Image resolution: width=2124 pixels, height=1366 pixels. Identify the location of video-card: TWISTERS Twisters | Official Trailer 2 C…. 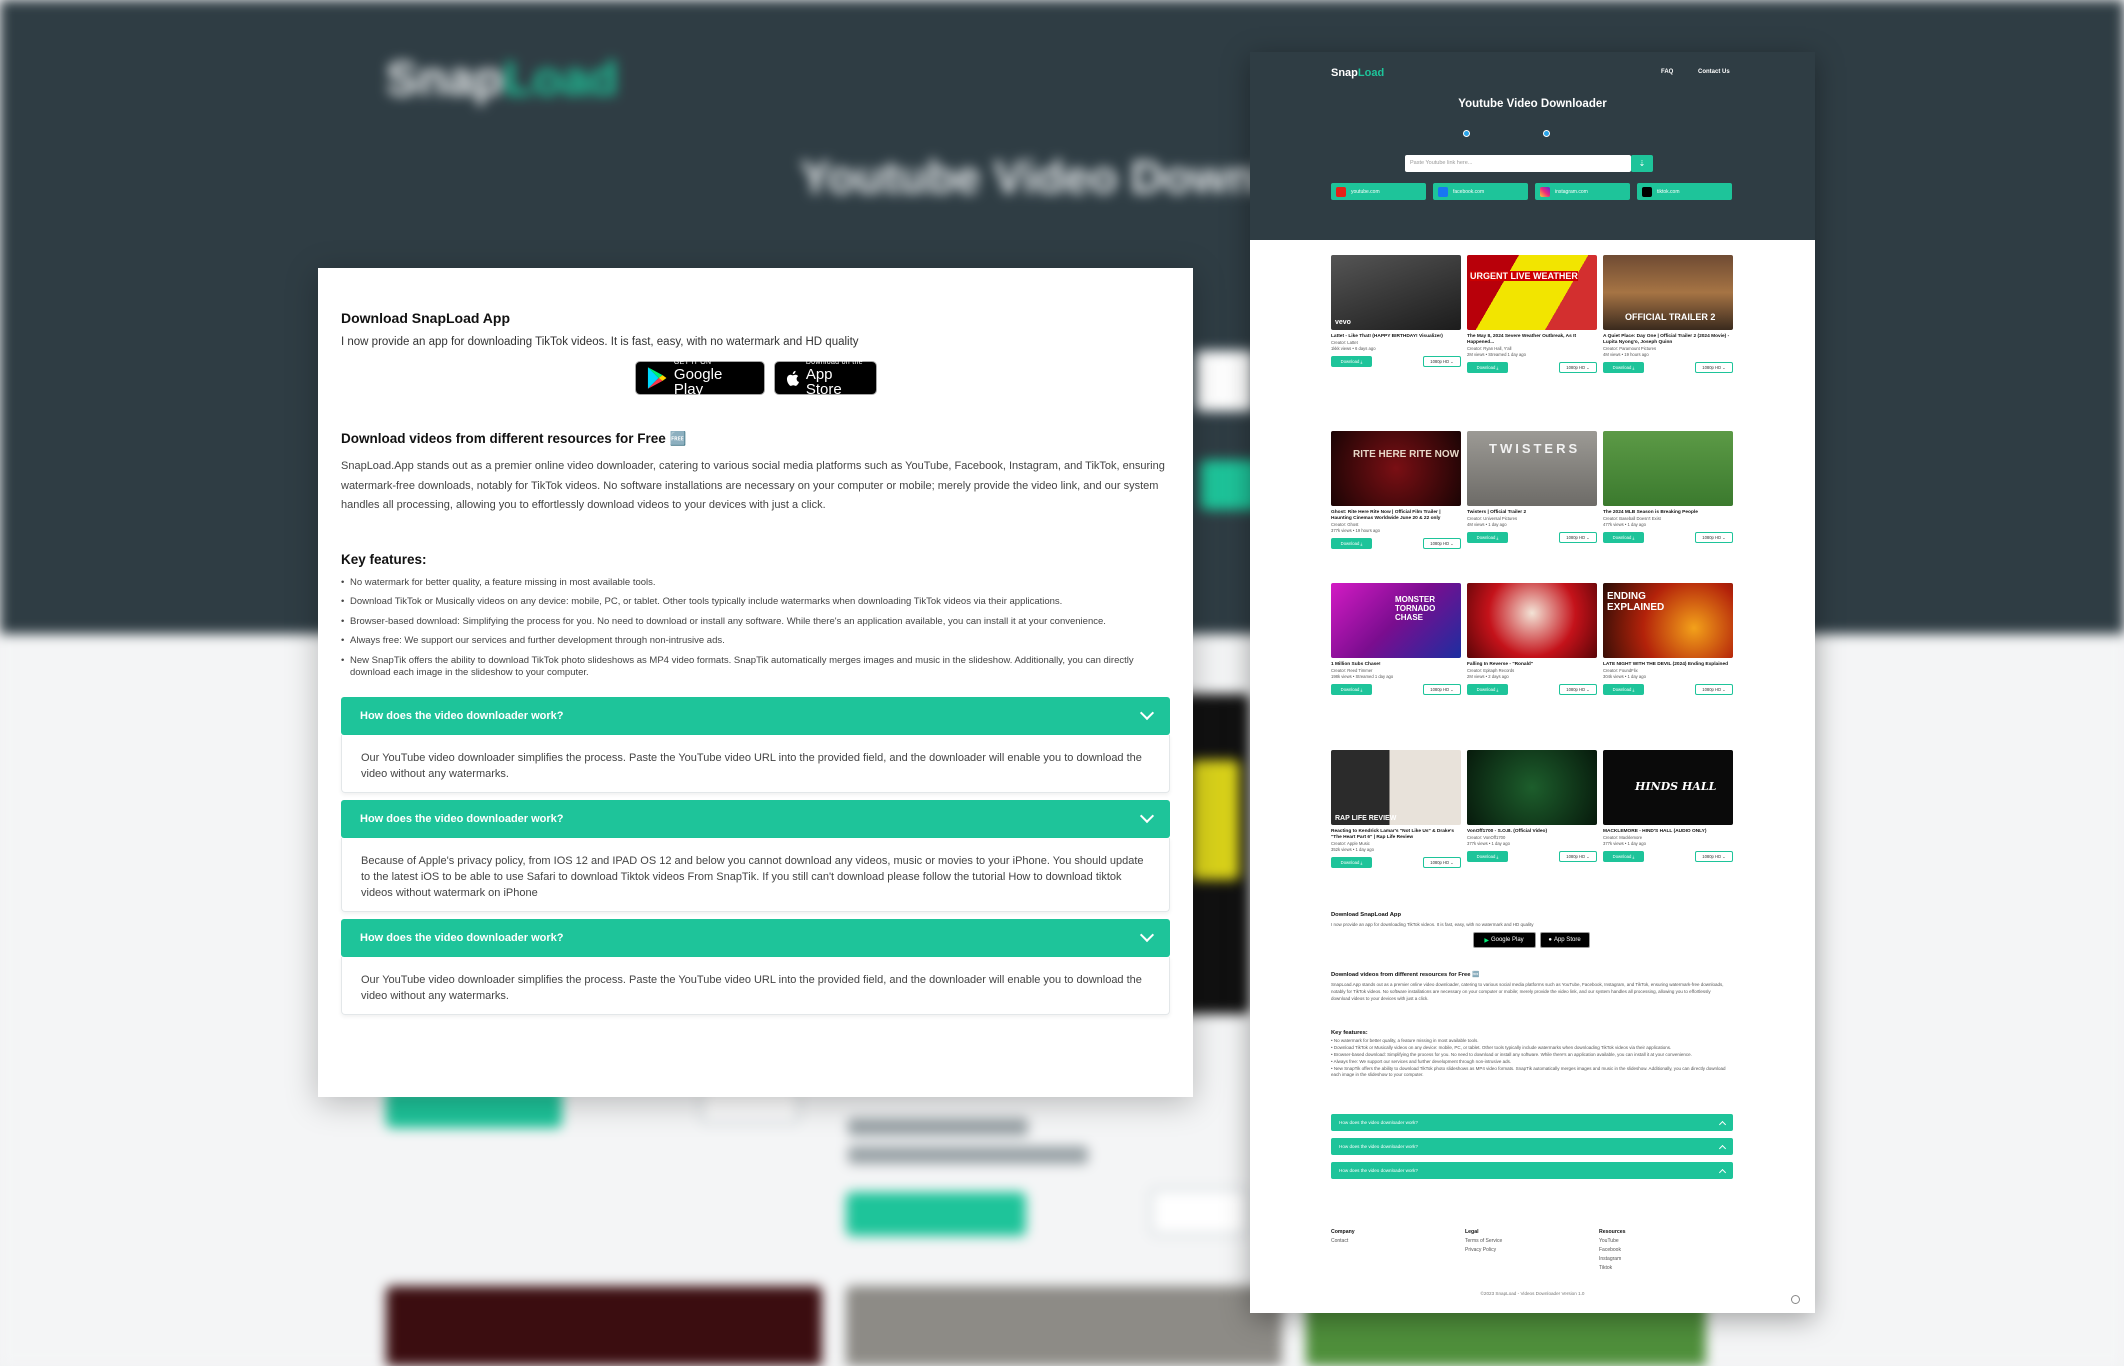
(1532, 487).